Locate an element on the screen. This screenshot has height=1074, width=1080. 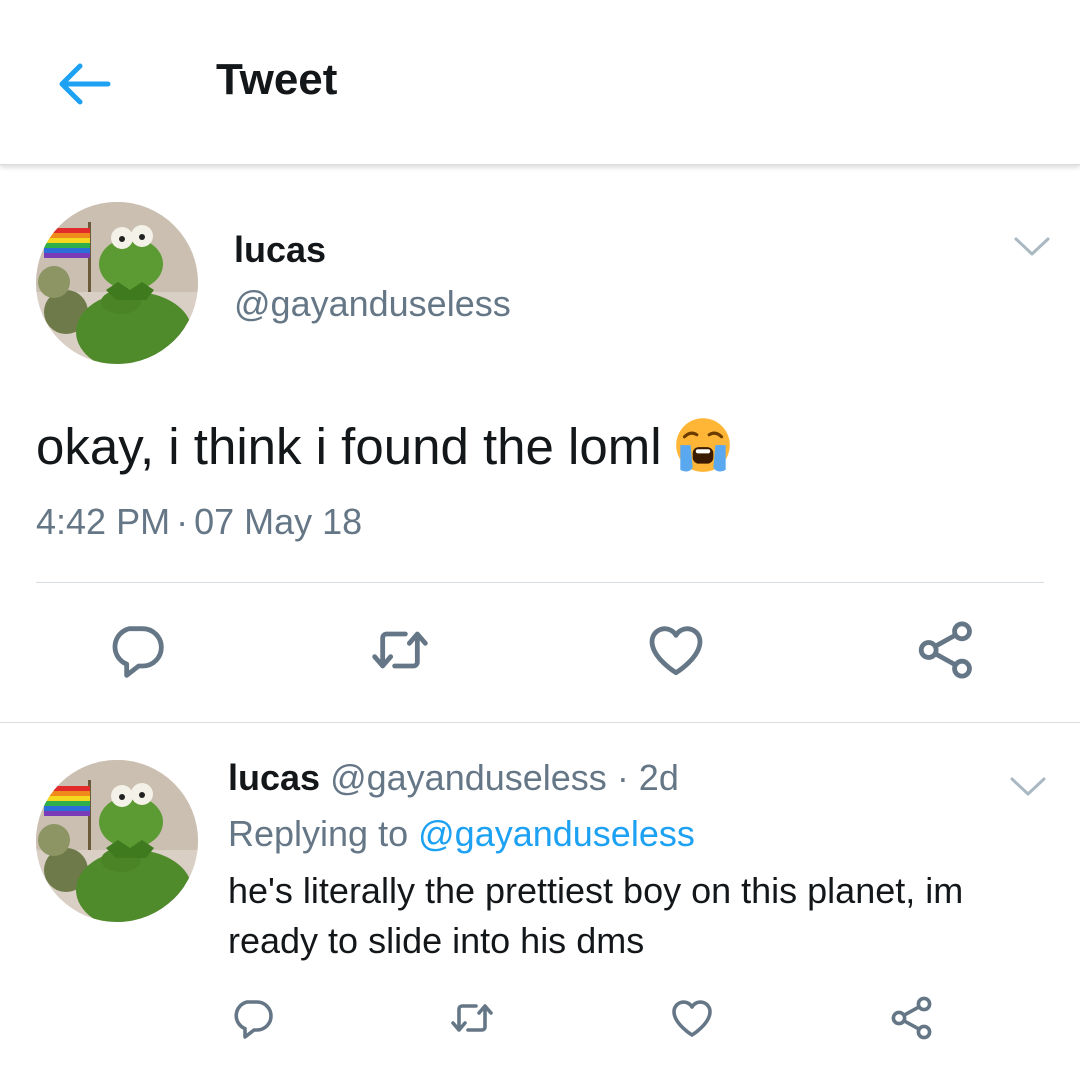
arrow-left-icon is located at coordinates (85, 84).